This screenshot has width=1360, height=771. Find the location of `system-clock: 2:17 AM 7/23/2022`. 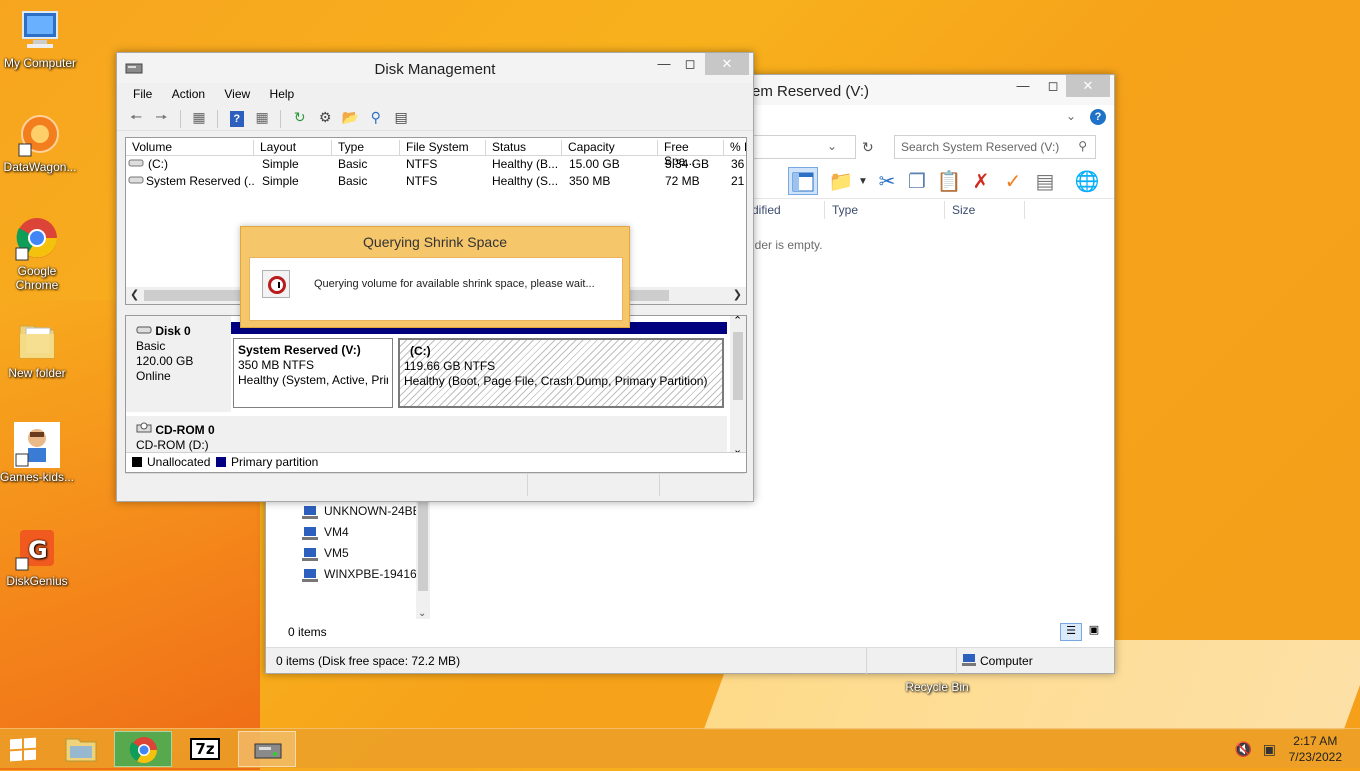

system-clock: 2:17 AM 7/23/2022 is located at coordinates (1315, 749).